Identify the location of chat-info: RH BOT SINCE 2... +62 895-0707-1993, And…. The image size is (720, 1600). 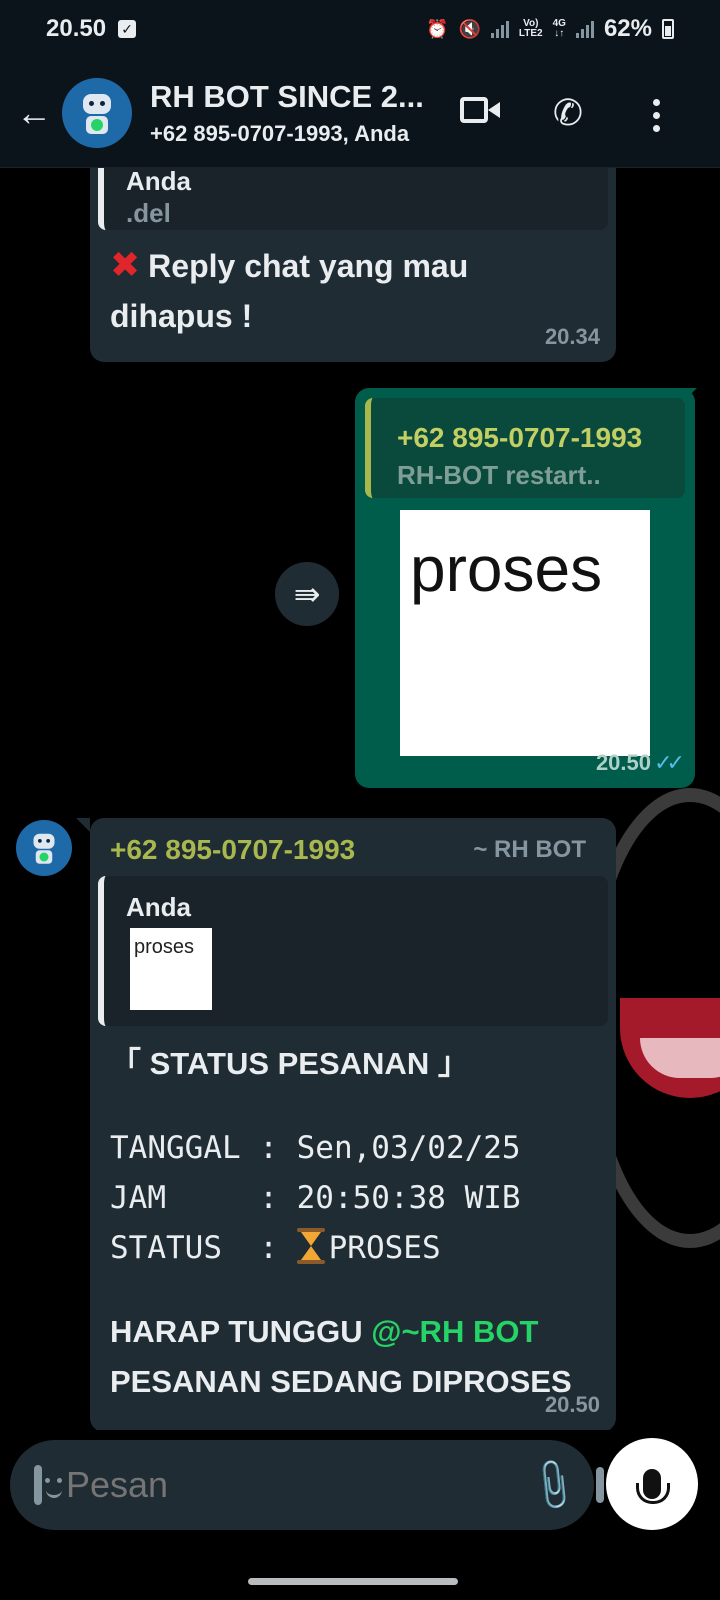
(293, 113).